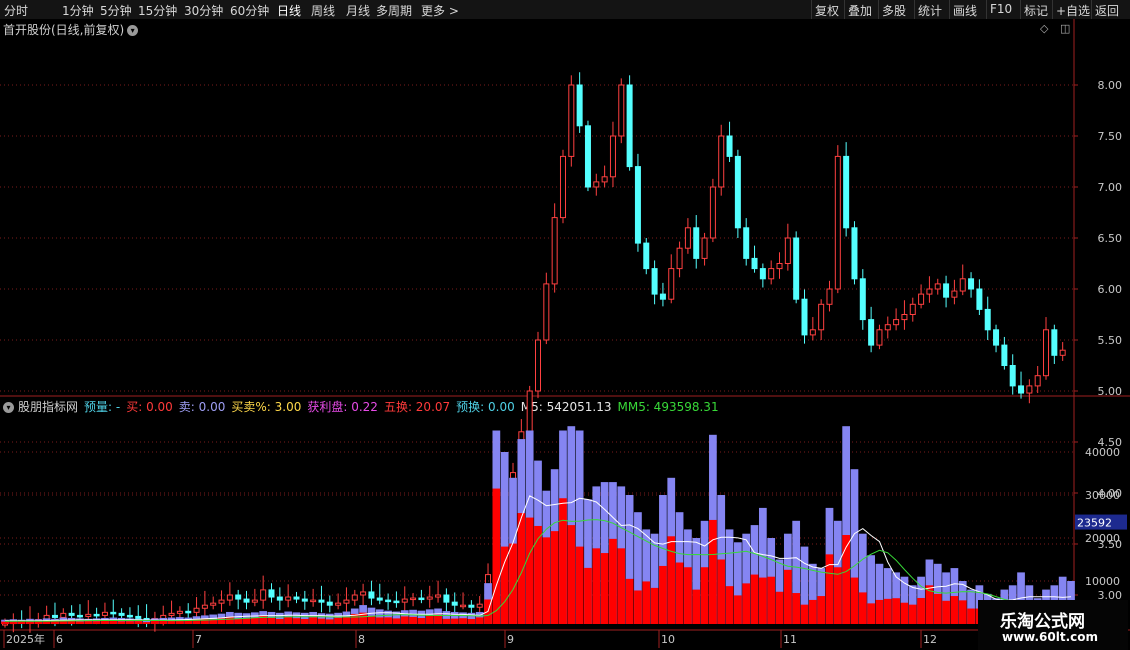 Image resolution: width=1130 pixels, height=650 pixels. Describe the element at coordinates (1102, 581) in the screenshot. I see `indicator-tick-label: 10000` at that location.